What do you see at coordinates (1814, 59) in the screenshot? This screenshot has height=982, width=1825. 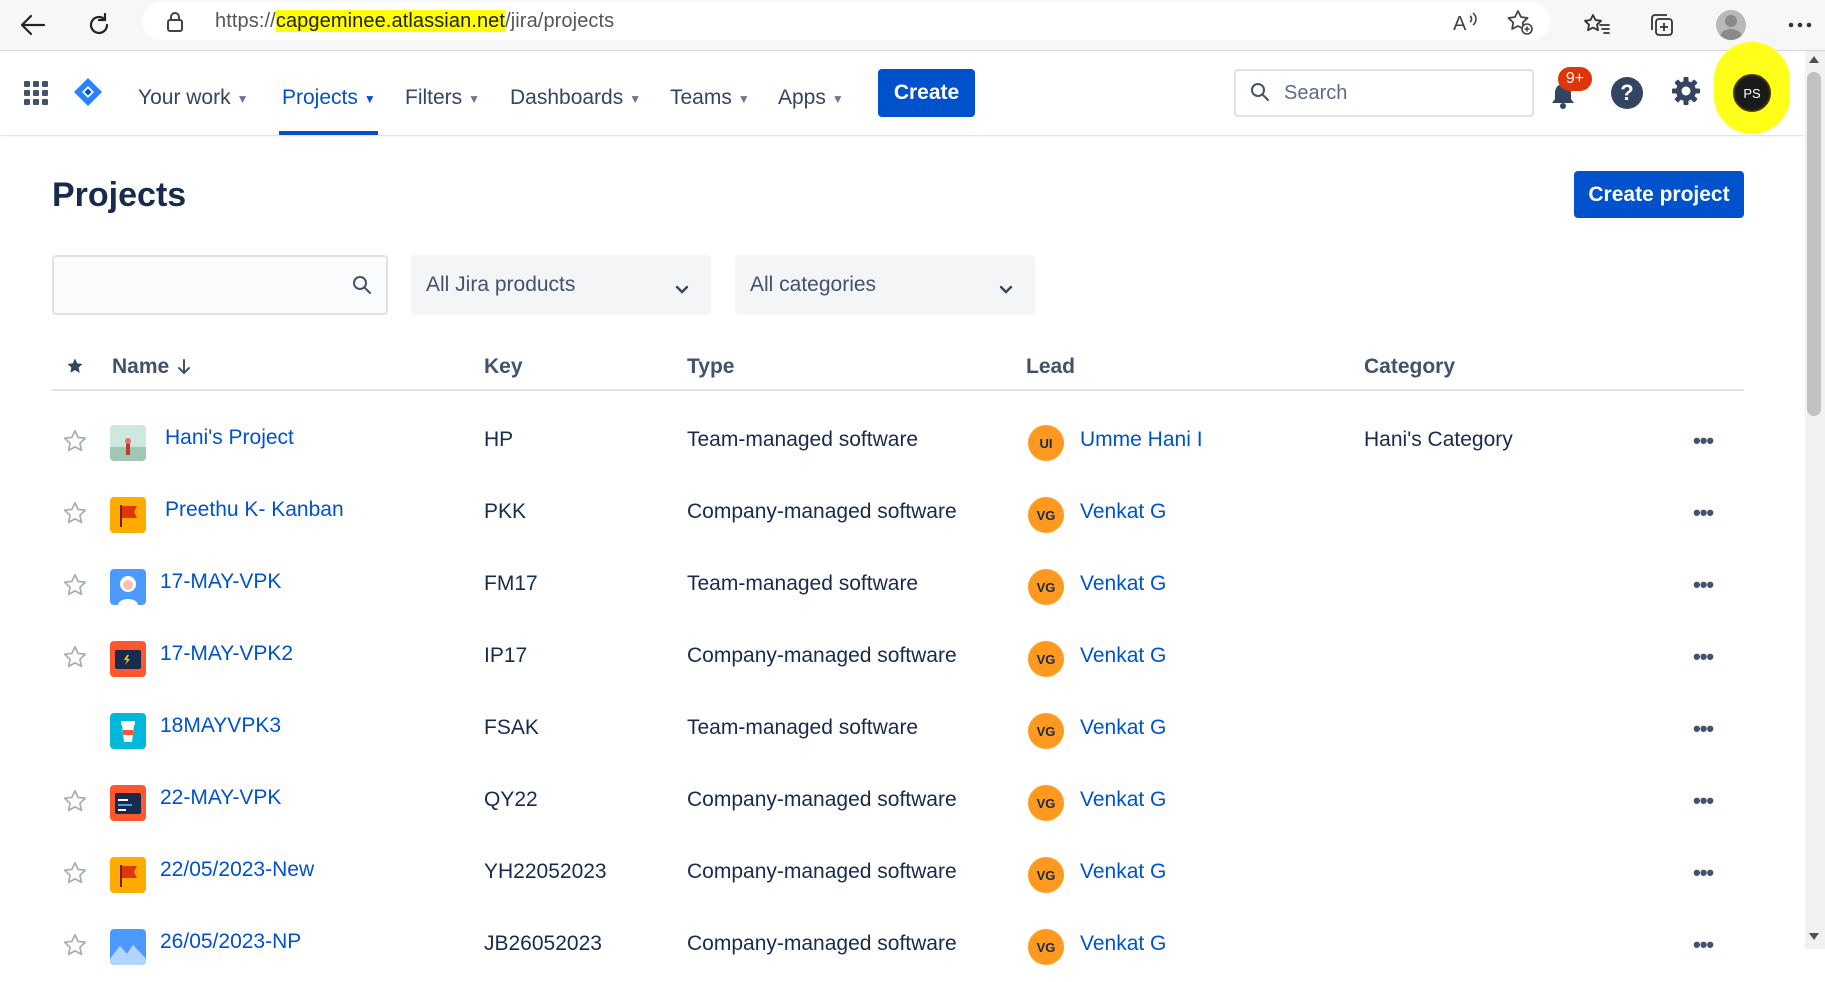 I see `scroll-up-icon` at bounding box center [1814, 59].